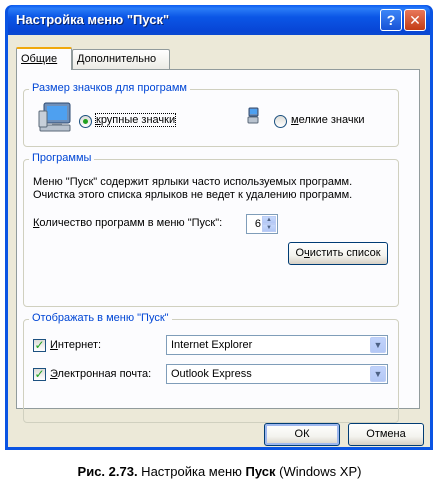 Image resolution: width=439 pixels, height=487 pixels. What do you see at coordinates (54, 345) in the screenshot?
I see `internet-mnemonic: И` at bounding box center [54, 345].